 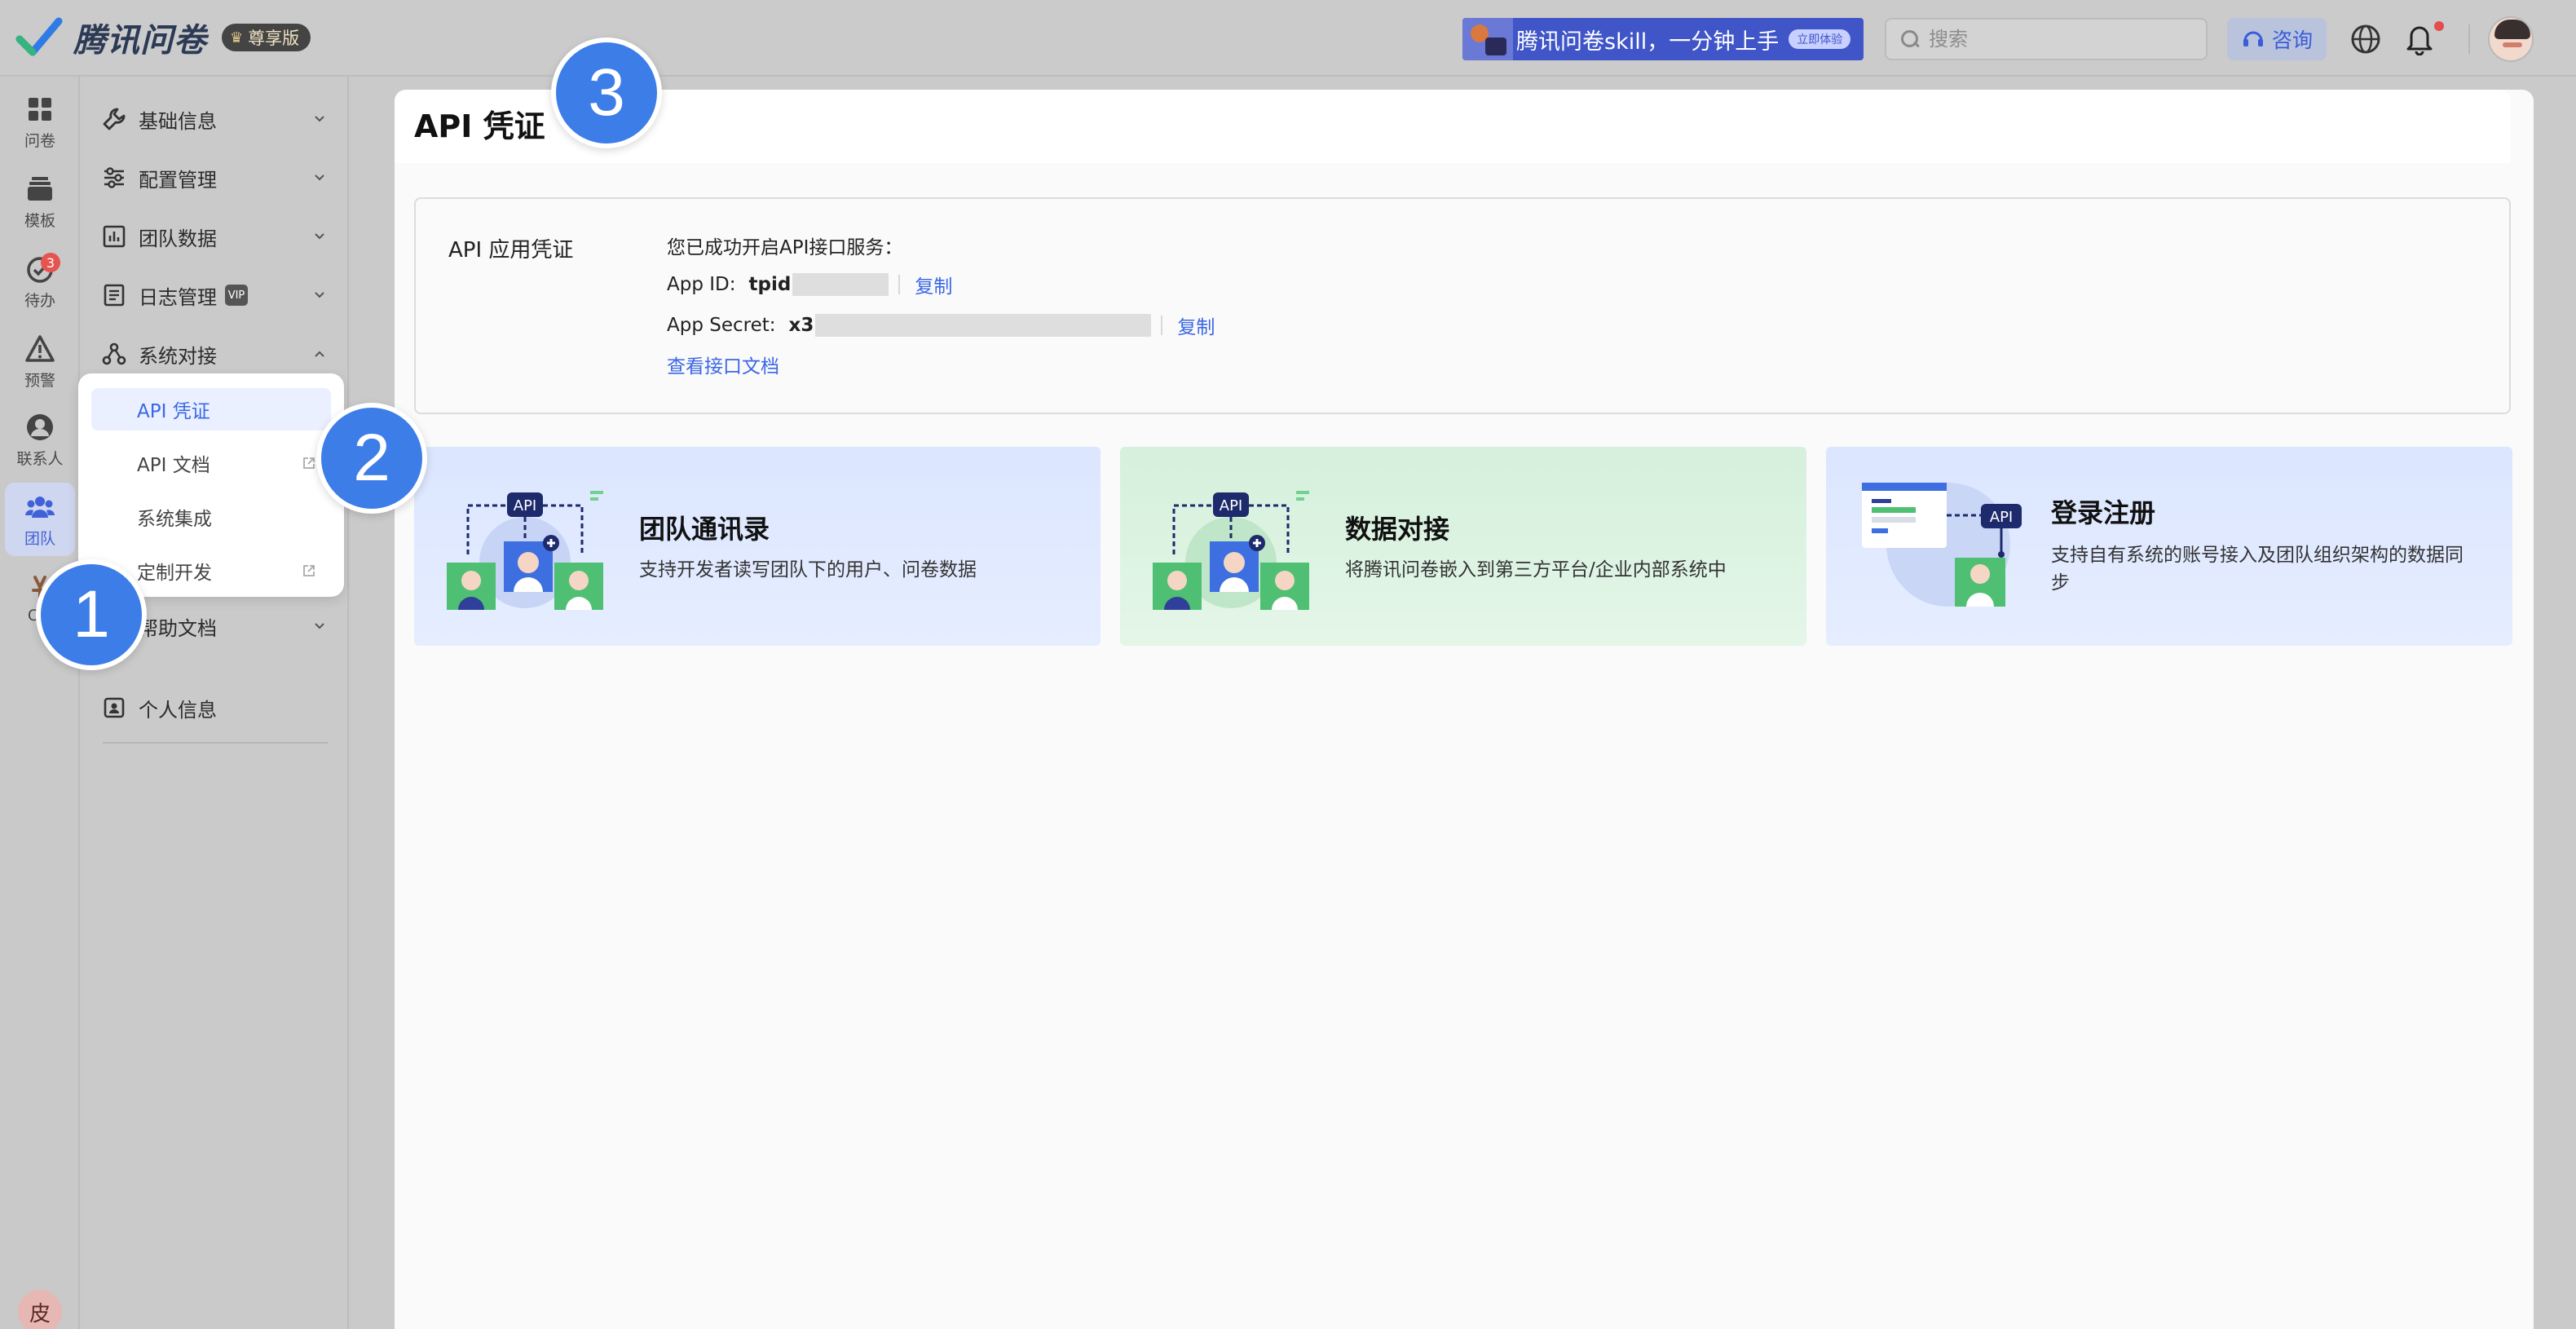 What do you see at coordinates (215, 743) in the screenshot?
I see `sidebar-divider` at bounding box center [215, 743].